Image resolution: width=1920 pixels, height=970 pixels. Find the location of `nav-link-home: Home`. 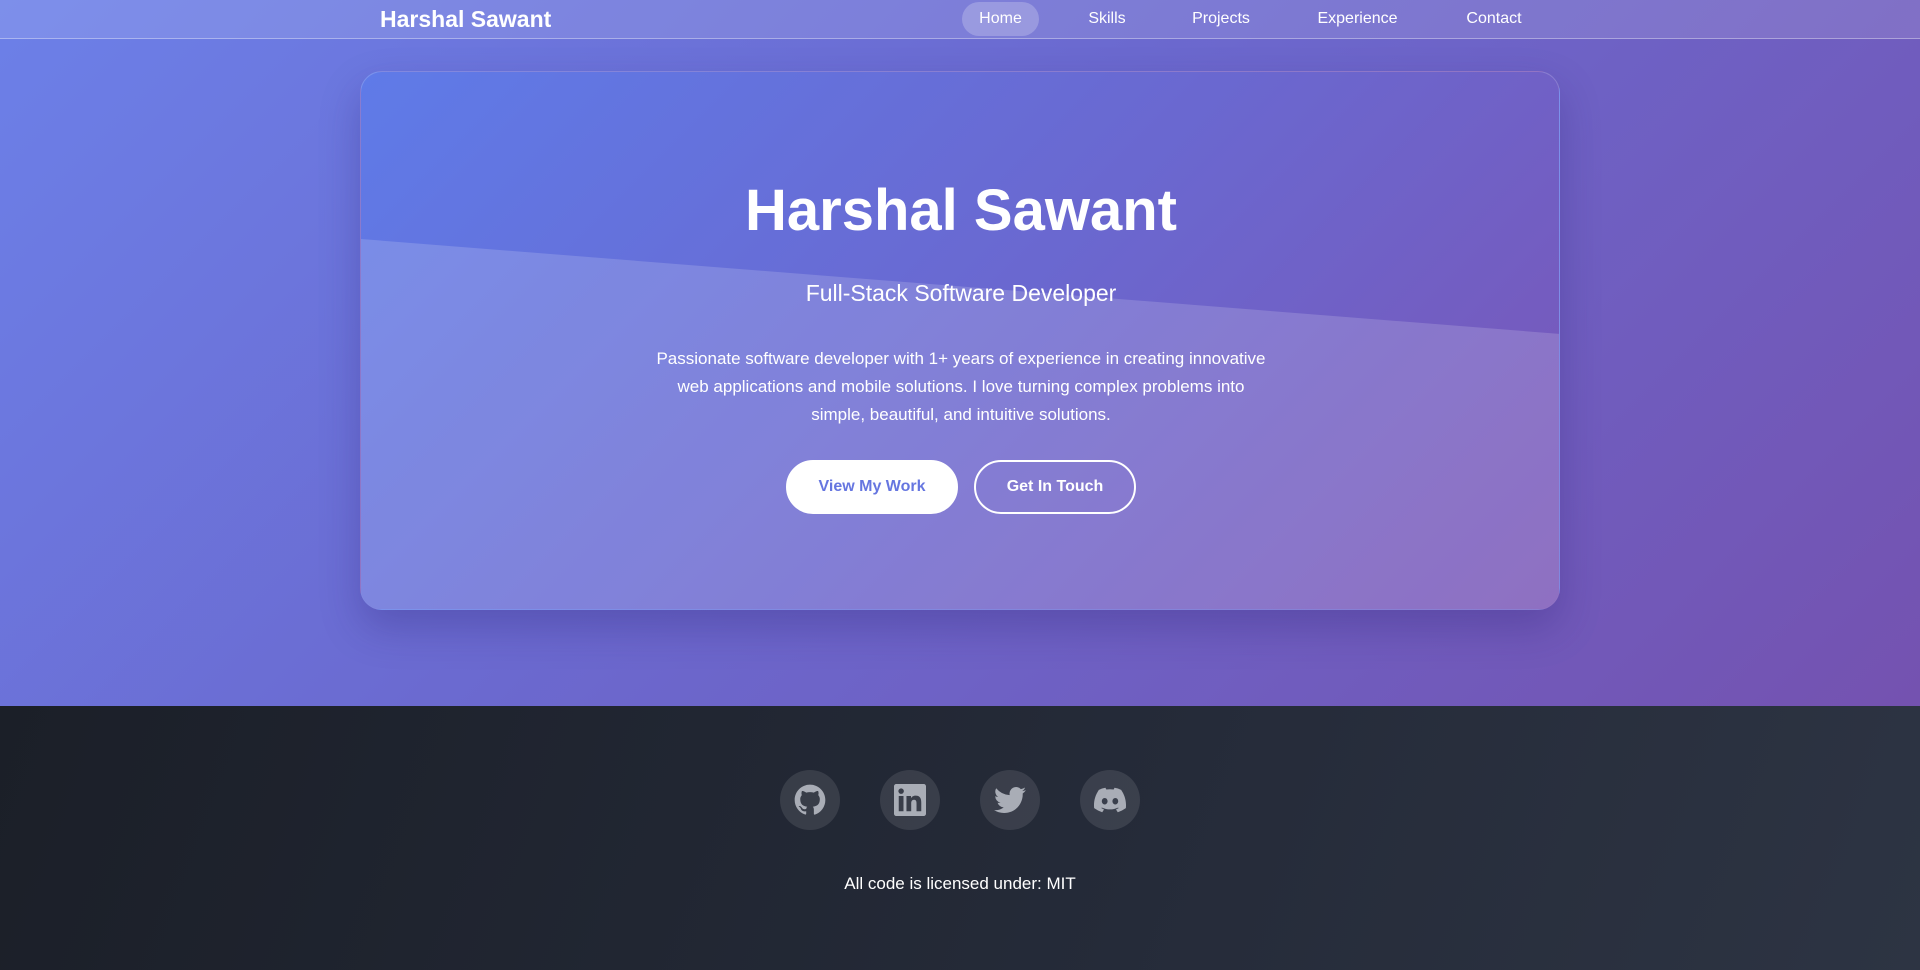

nav-link-home: Home is located at coordinates (1000, 19).